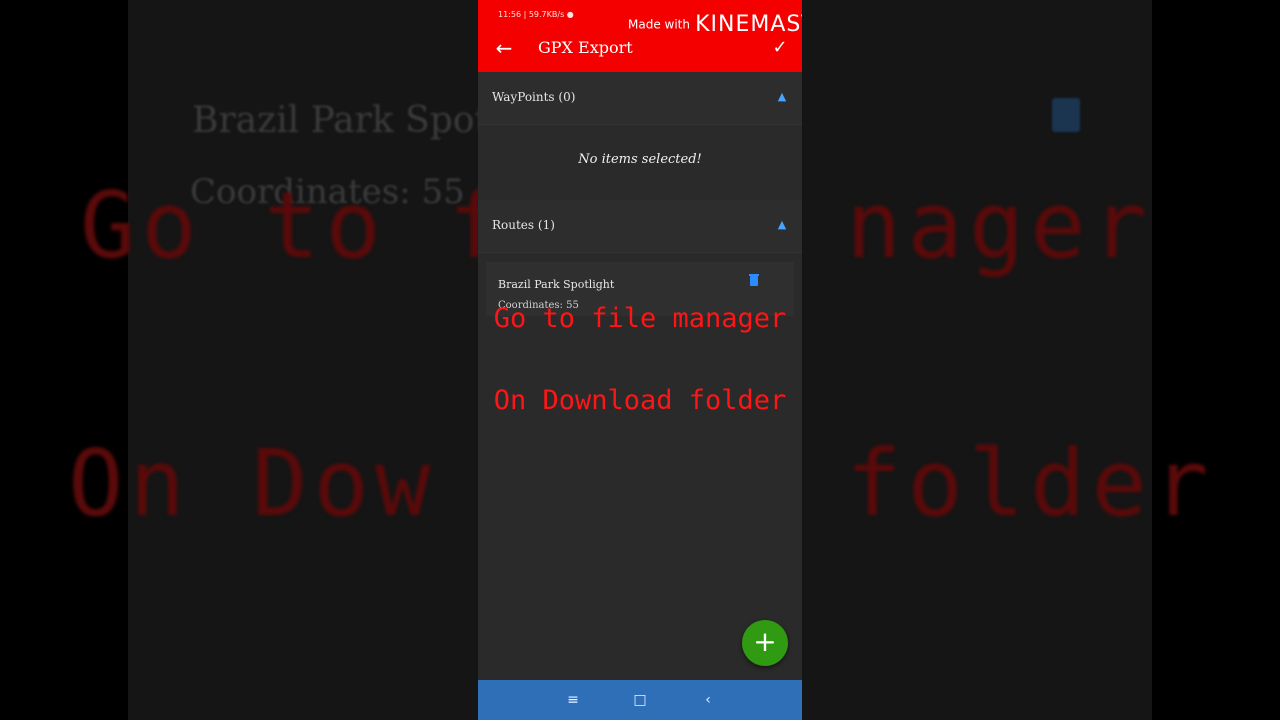 This screenshot has height=720, width=1280. I want to click on empty-waypoints-text: No items selected!, so click(640, 159).